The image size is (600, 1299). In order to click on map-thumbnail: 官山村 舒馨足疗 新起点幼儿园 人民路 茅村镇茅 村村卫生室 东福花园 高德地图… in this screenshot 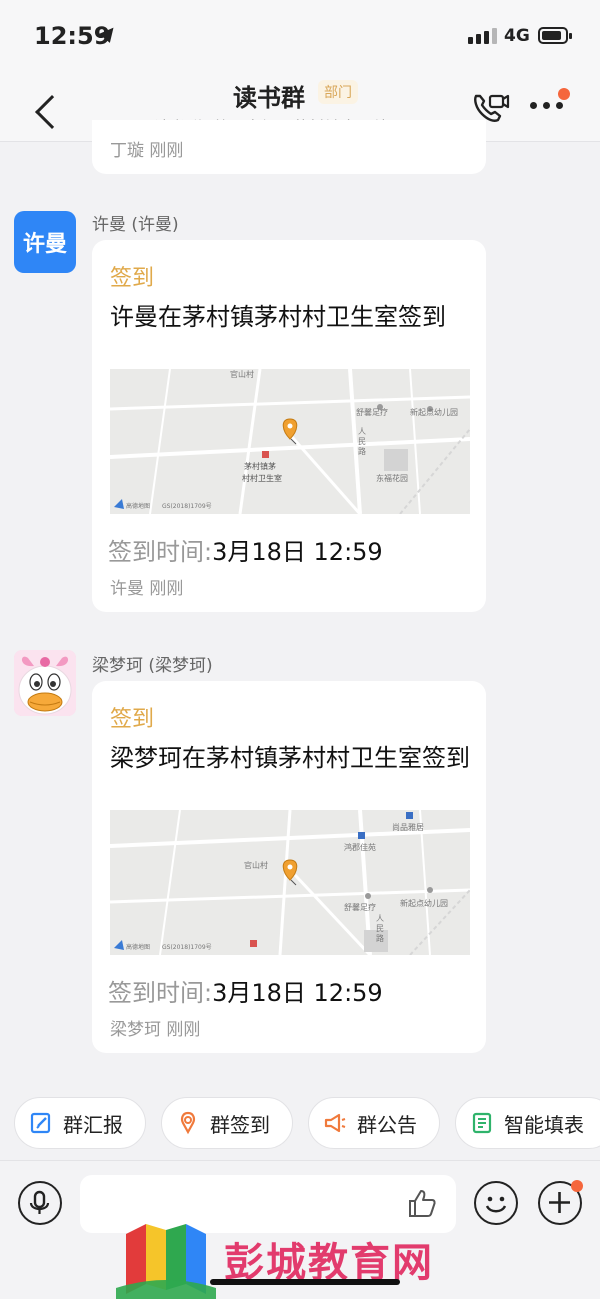, I will do `click(290, 441)`.